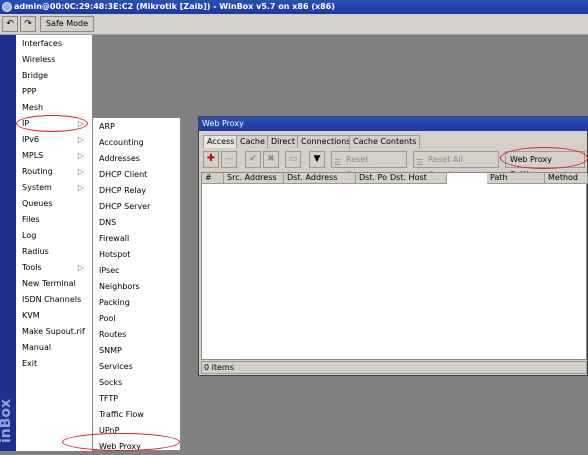  I want to click on reset-all-icon: ☰, so click(420, 162).